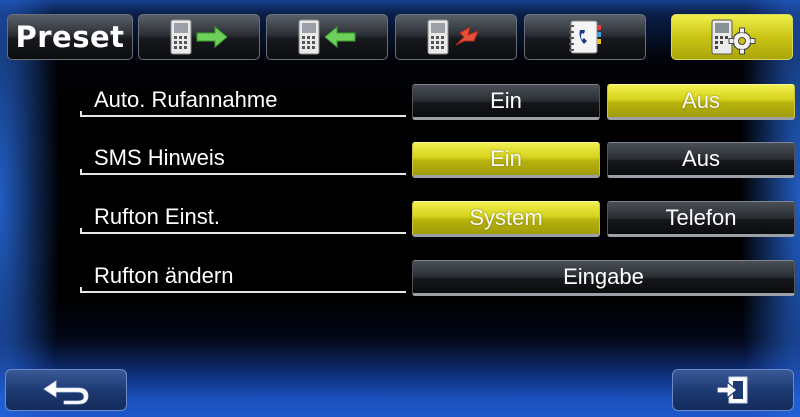  Describe the element at coordinates (243, 278) in the screenshot. I see `setting-label: Rufton ändern` at that location.